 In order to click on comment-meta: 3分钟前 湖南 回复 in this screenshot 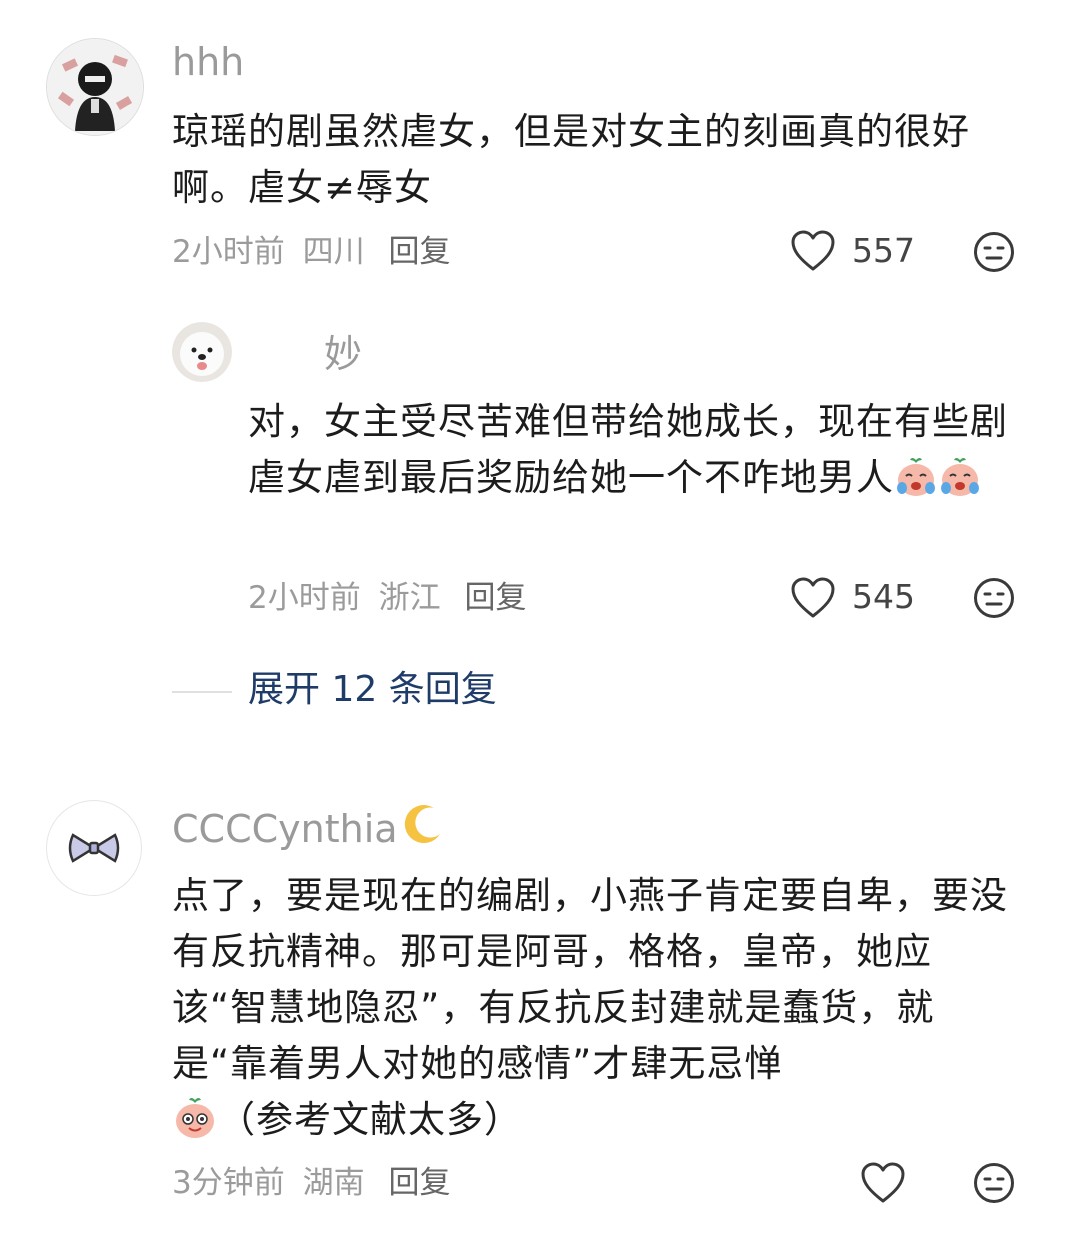, I will do `click(311, 1183)`.